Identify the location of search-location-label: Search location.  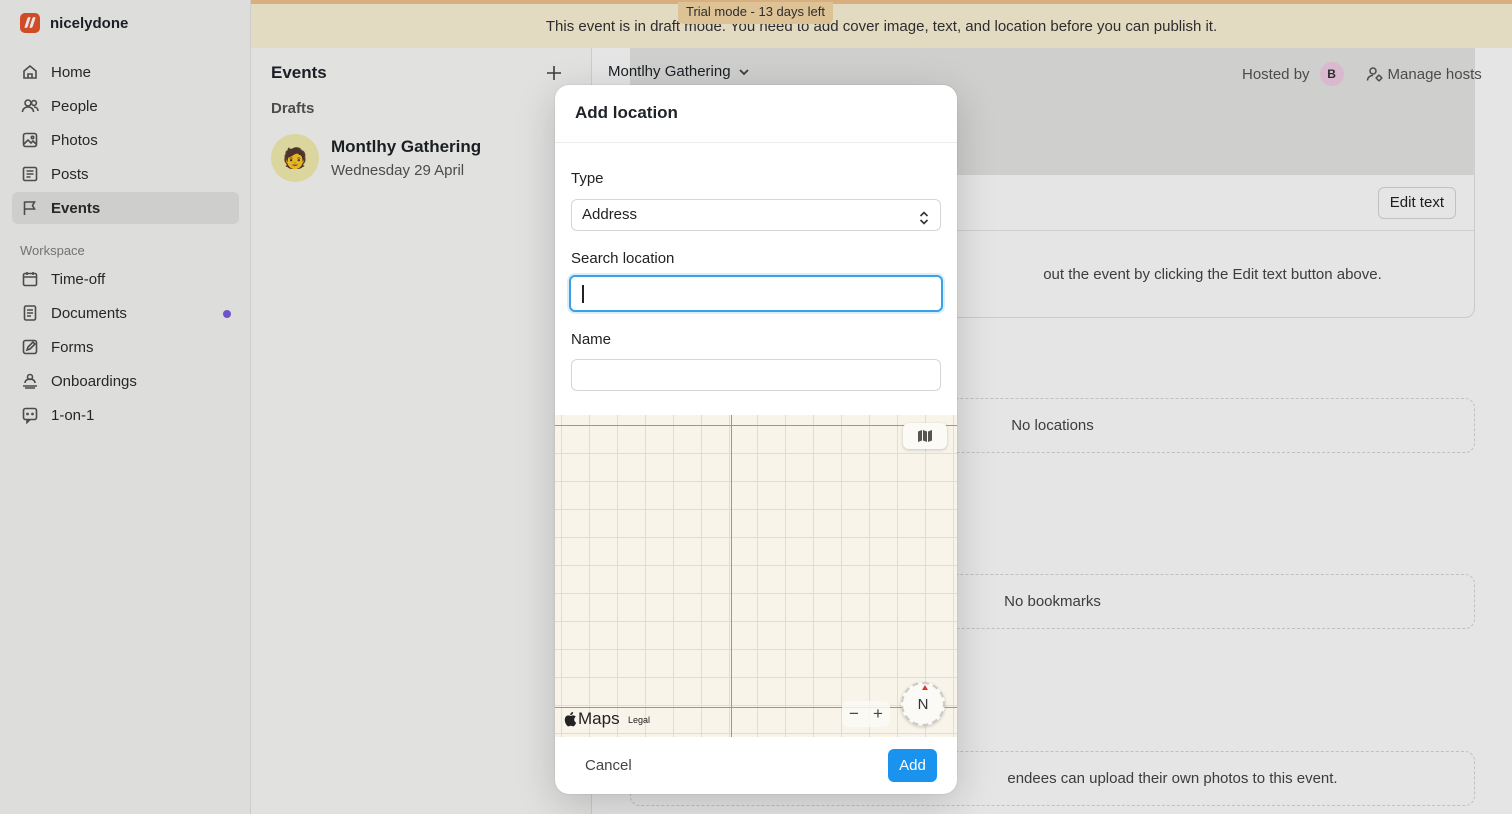
(623, 258).